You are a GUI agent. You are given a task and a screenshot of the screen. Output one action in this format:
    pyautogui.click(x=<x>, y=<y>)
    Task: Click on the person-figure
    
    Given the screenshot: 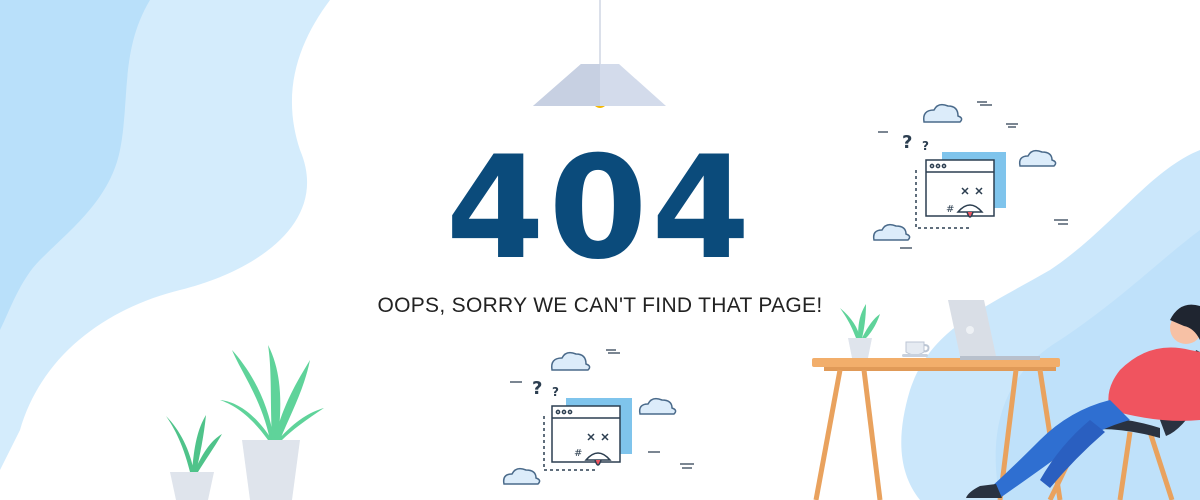 What is the action you would take?
    pyautogui.click(x=1083, y=401)
    